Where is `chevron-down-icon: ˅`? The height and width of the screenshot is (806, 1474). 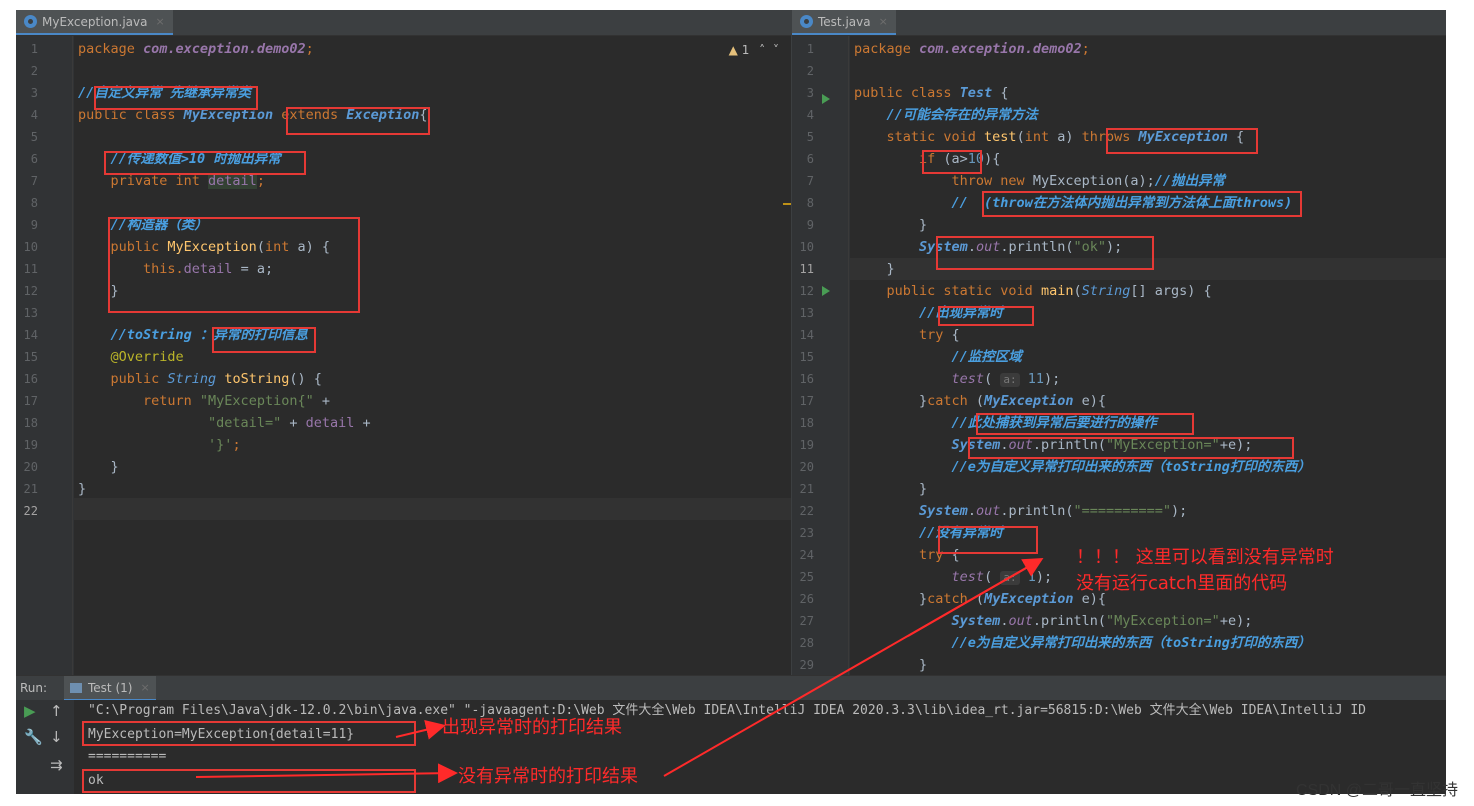 chevron-down-icon: ˅ is located at coordinates (776, 50).